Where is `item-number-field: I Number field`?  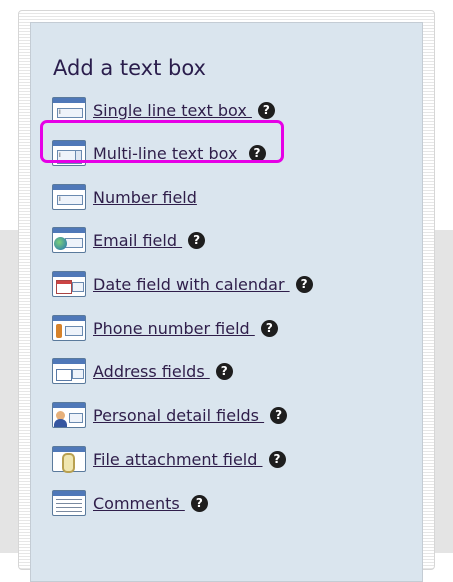
item-number-field: I Number field is located at coordinates (124, 197).